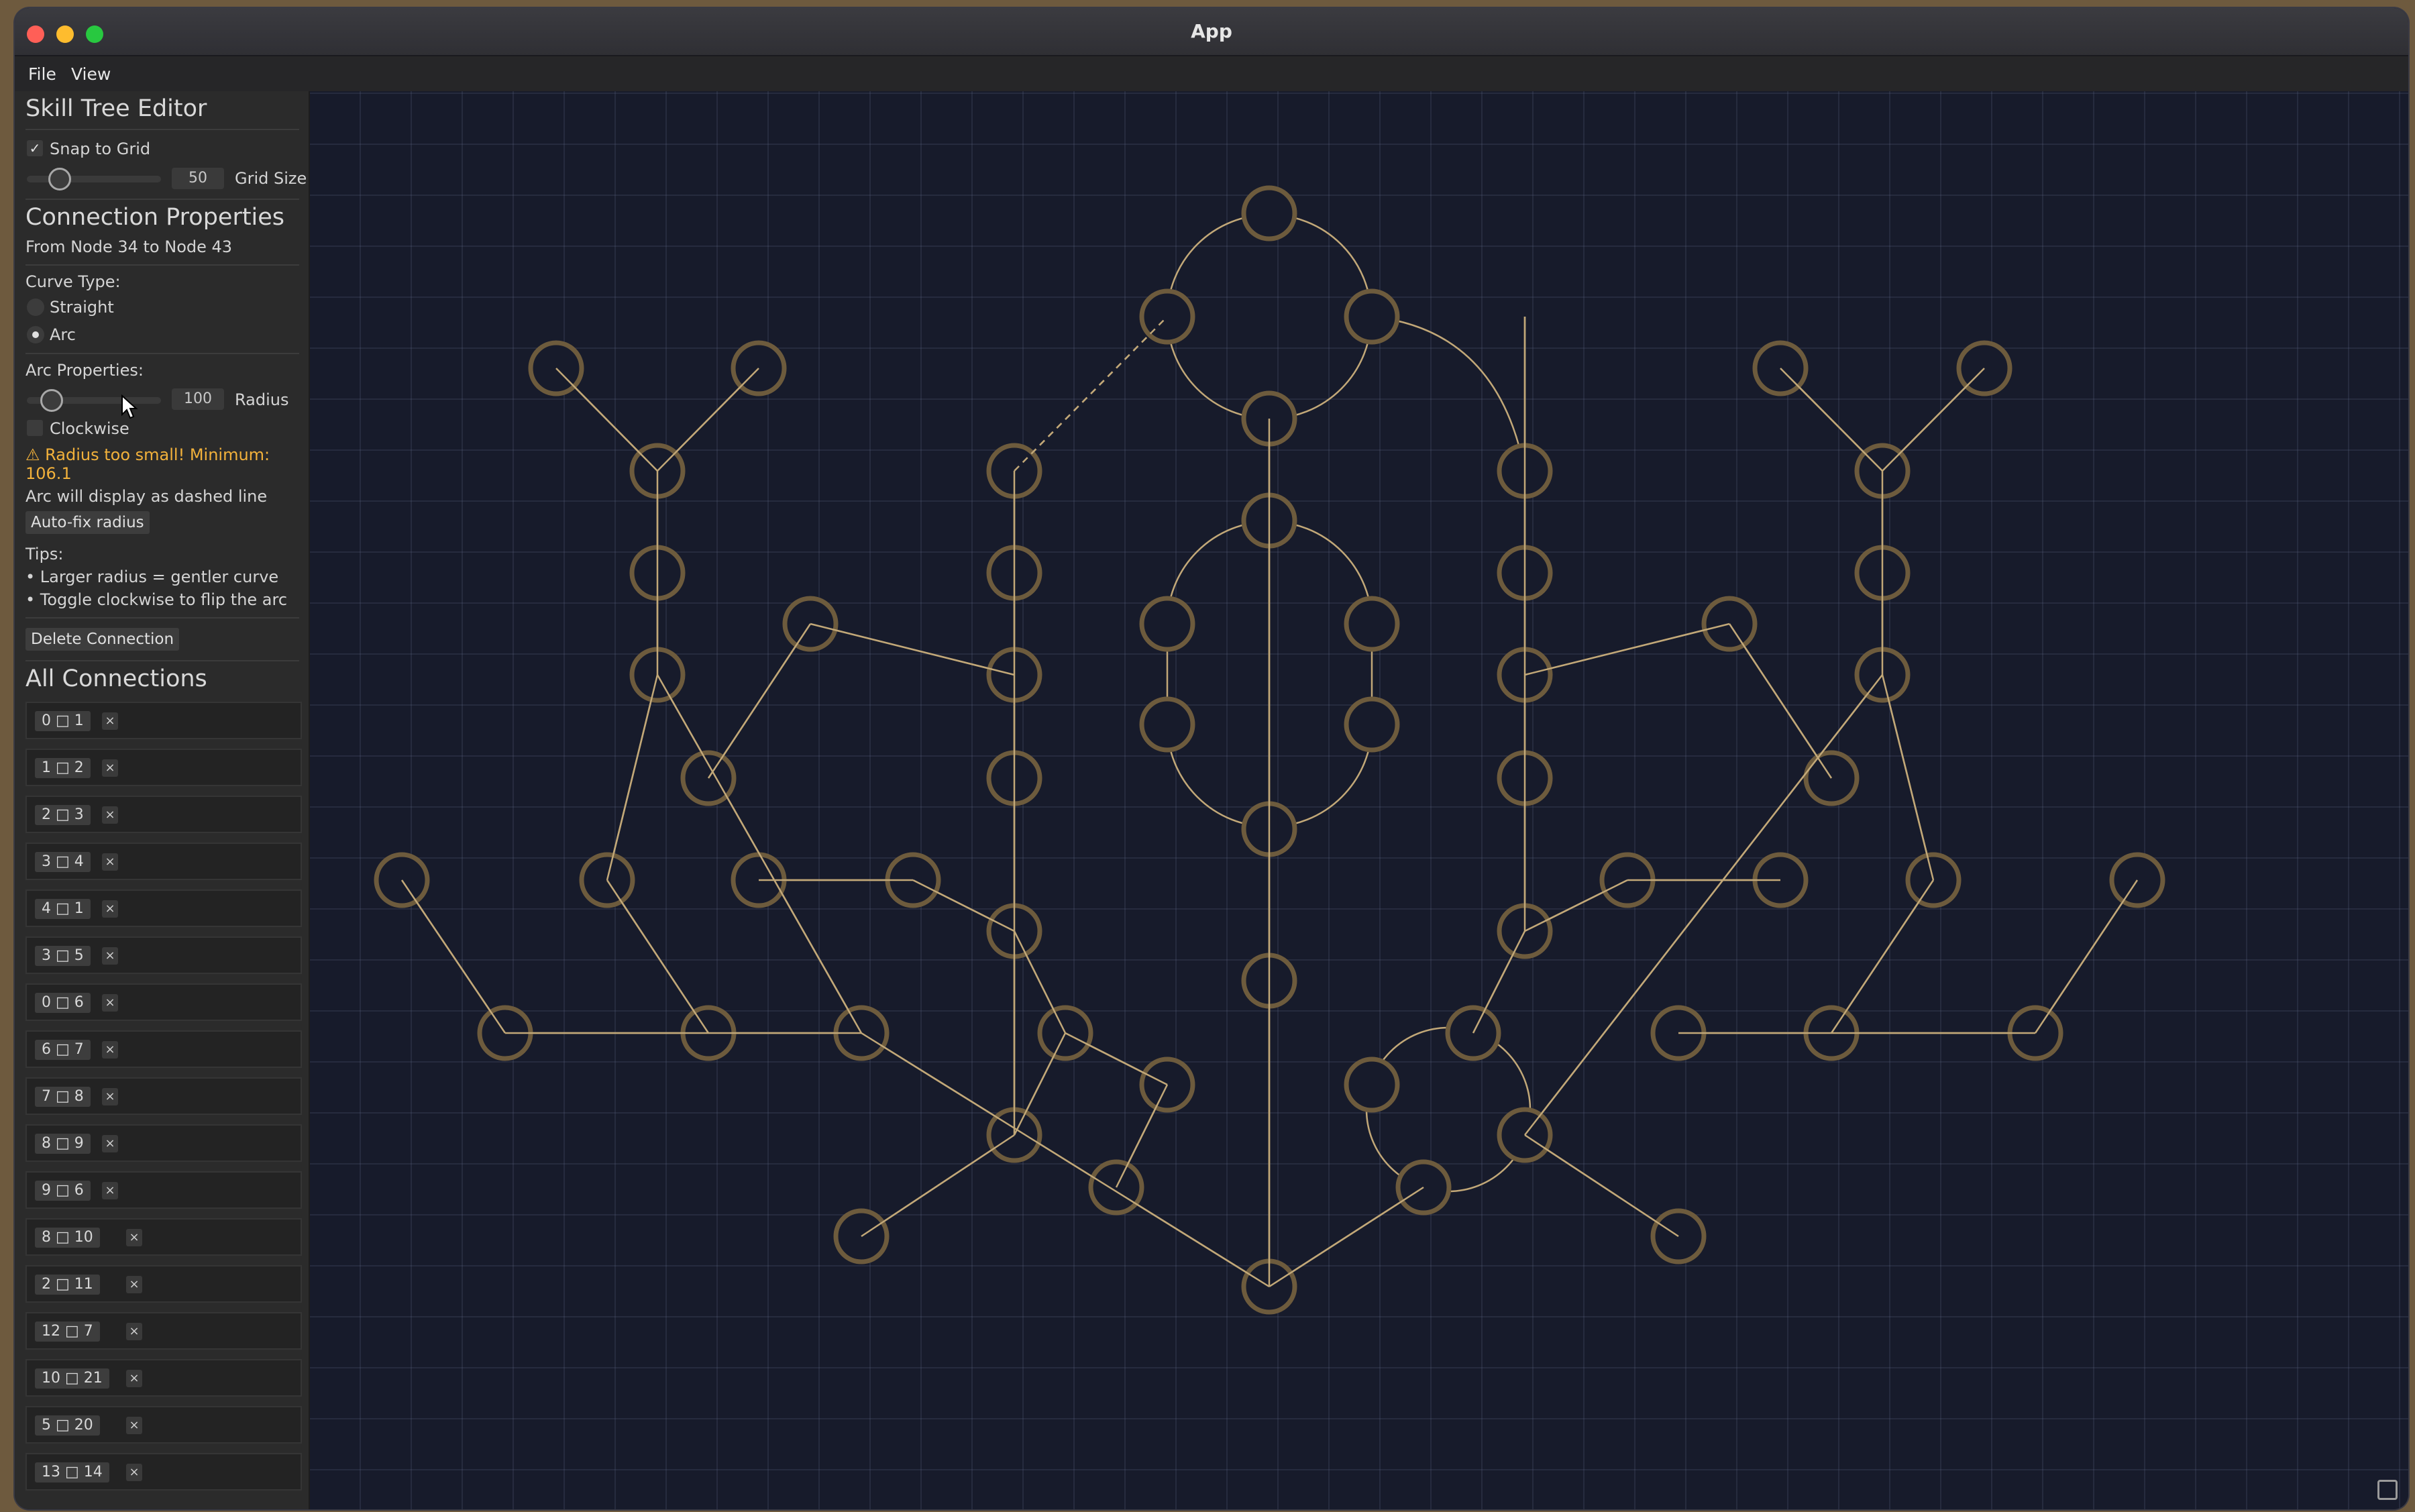  I want to click on snap-to-grid-checkbox: ✓, so click(35, 148).